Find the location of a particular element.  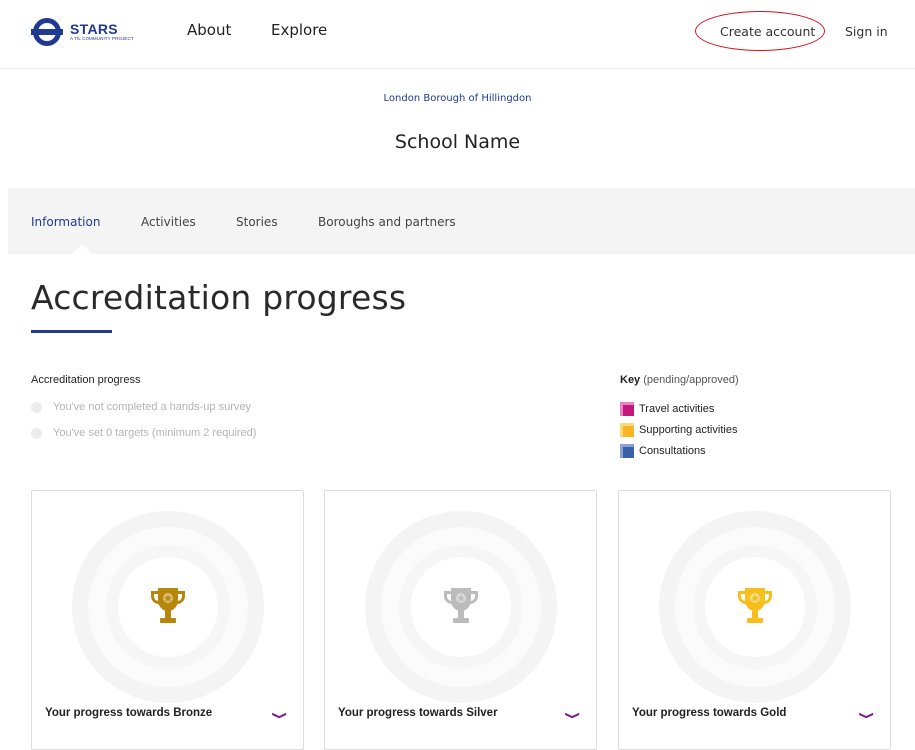

tab-stories: Stories is located at coordinates (257, 222).